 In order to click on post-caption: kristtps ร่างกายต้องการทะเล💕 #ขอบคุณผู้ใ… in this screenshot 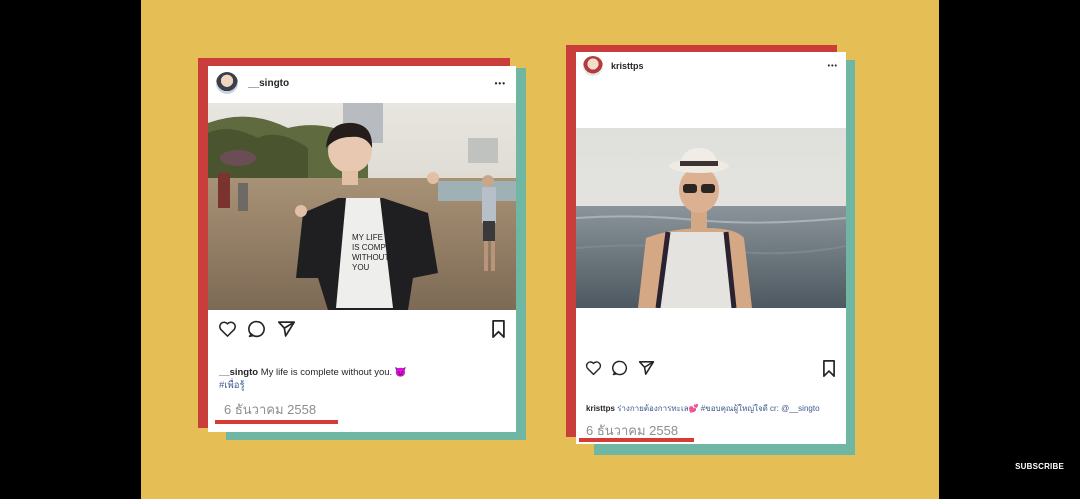, I will do `click(714, 408)`.